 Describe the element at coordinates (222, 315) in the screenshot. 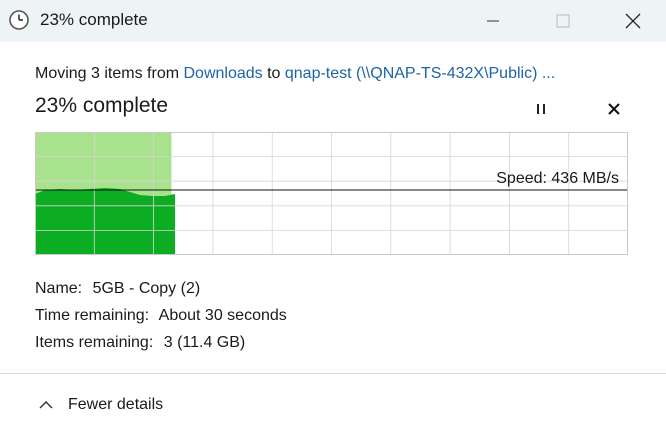

I see `time-remaining-value: About 30 seconds` at that location.